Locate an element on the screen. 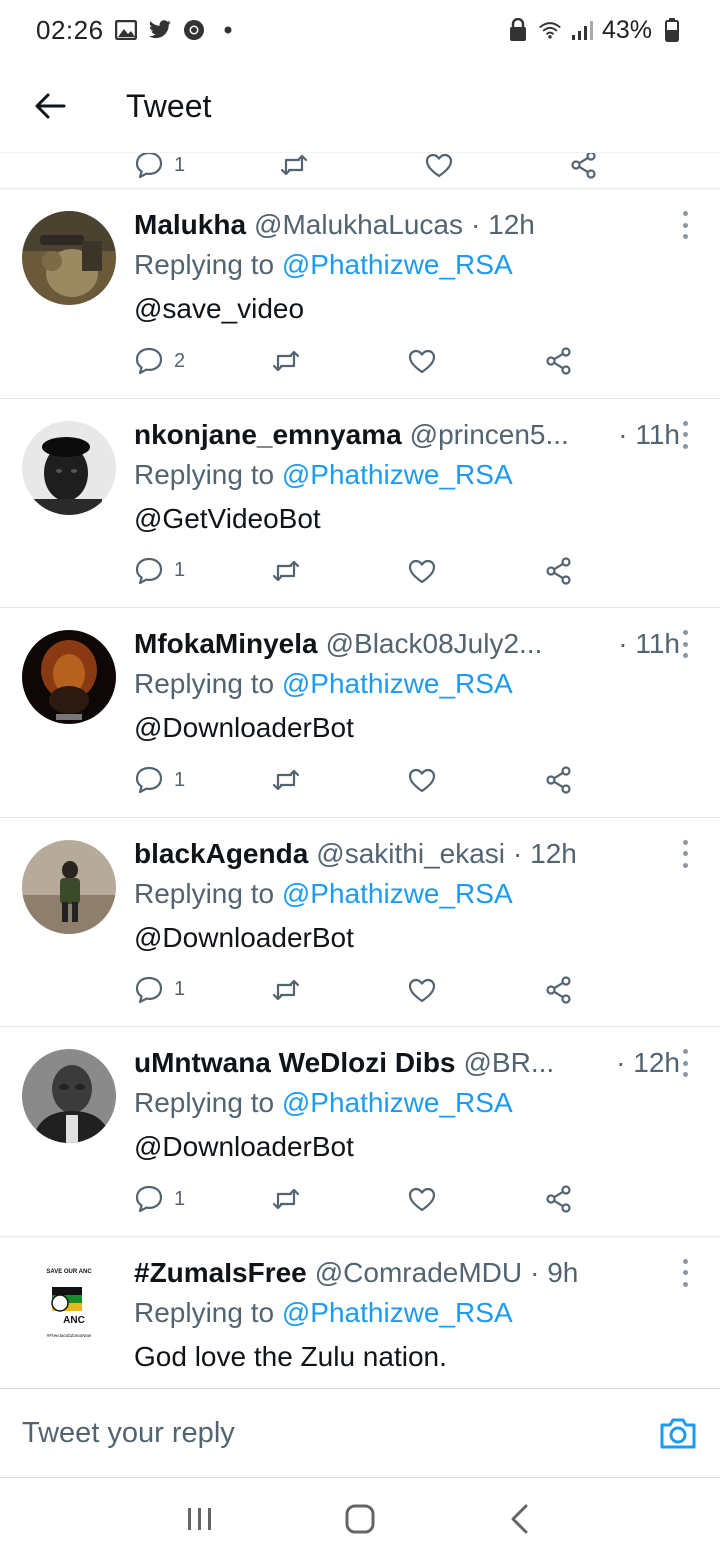 The width and height of the screenshot is (720, 1560). lock-icon is located at coordinates (518, 30).